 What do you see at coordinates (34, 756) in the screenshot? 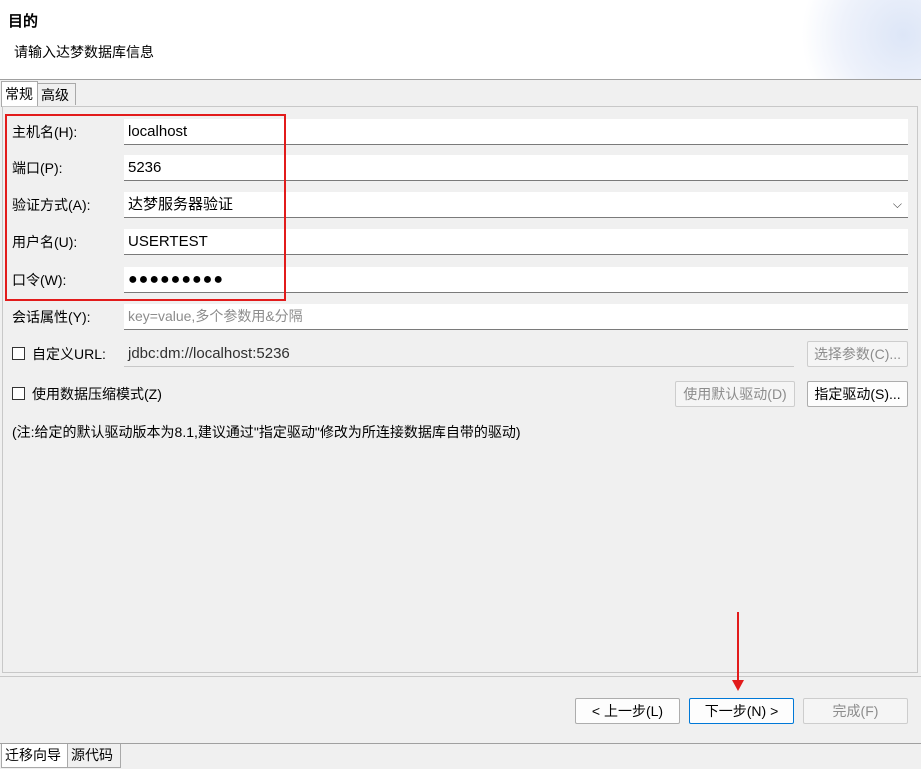
I see `tab-migration-wizard: 迁移向导` at bounding box center [34, 756].